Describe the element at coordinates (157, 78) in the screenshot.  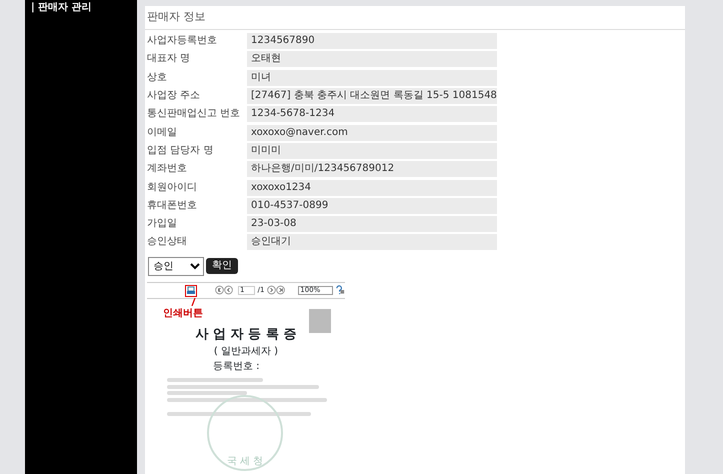
I see `field-label: 상호` at that location.